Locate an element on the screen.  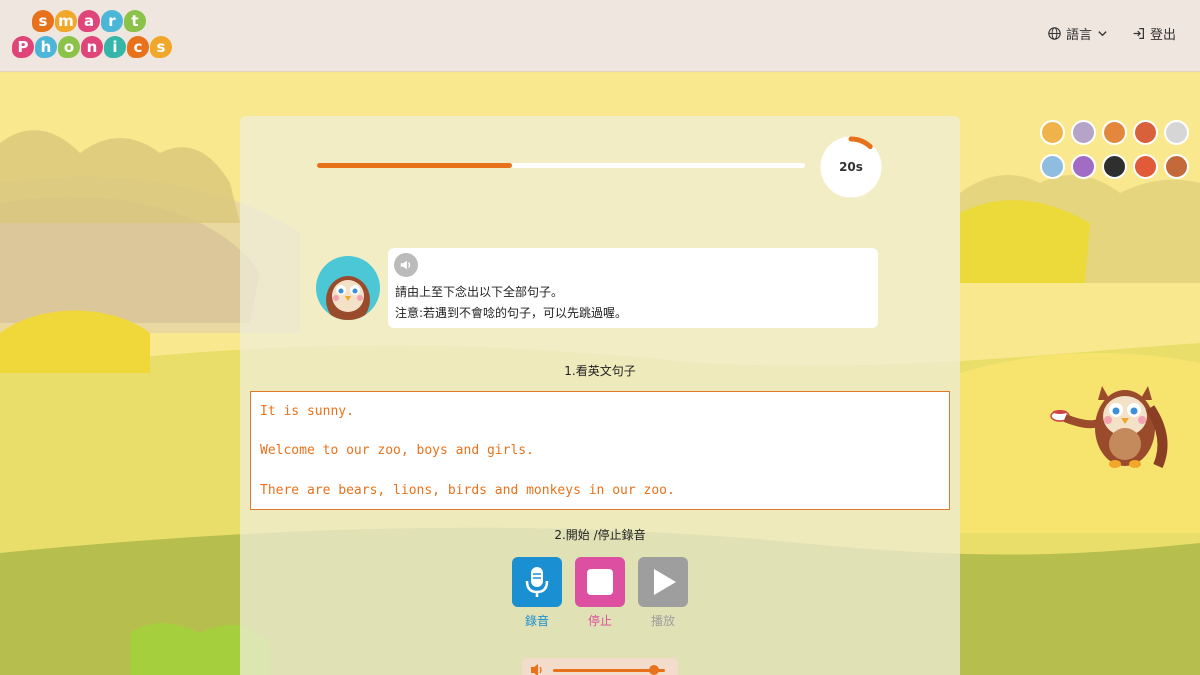
language-label: 語言 is located at coordinates (1078, 35).